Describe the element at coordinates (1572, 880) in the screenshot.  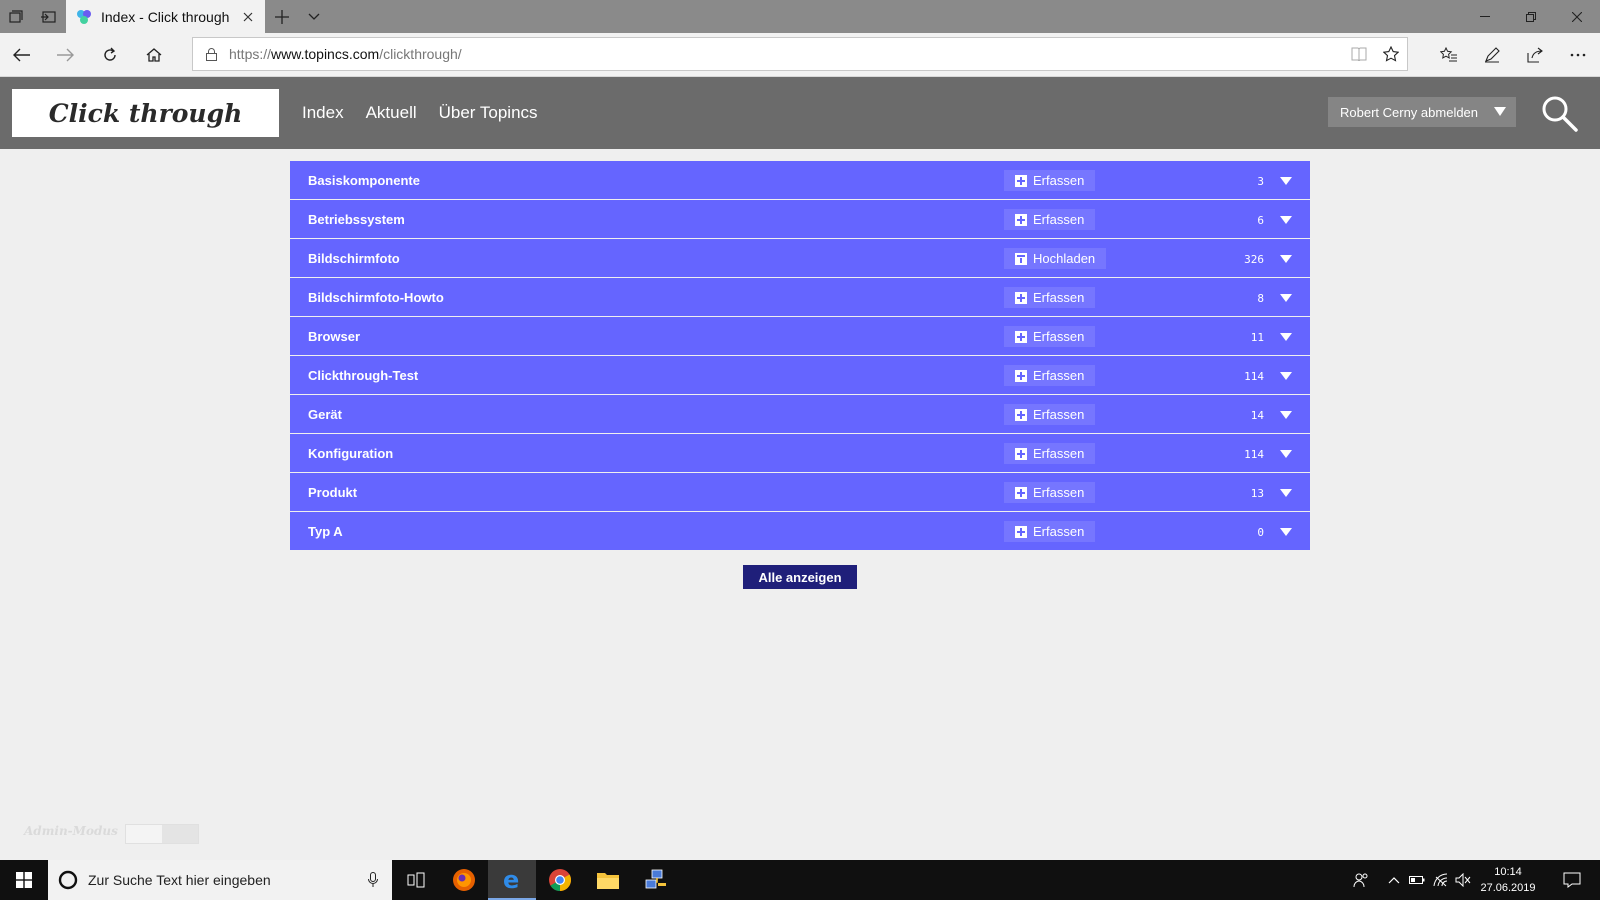
I see `action-center-icon` at that location.